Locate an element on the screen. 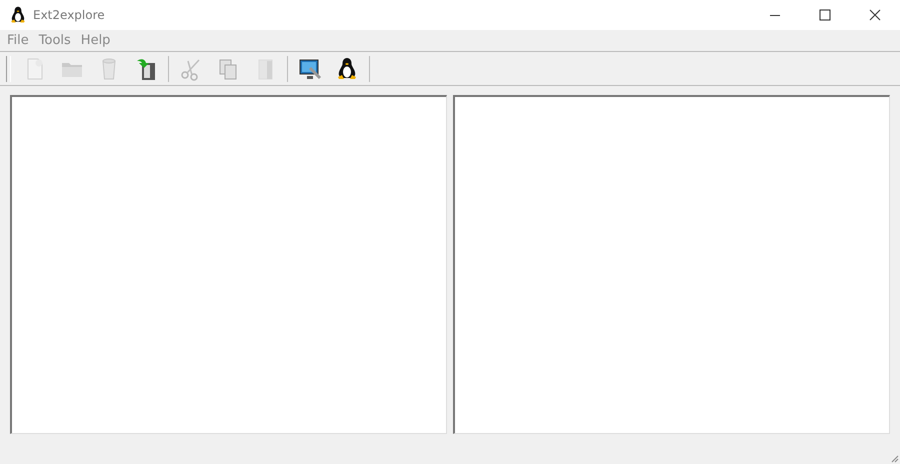  monitor-wrench-icon is located at coordinates (310, 68).